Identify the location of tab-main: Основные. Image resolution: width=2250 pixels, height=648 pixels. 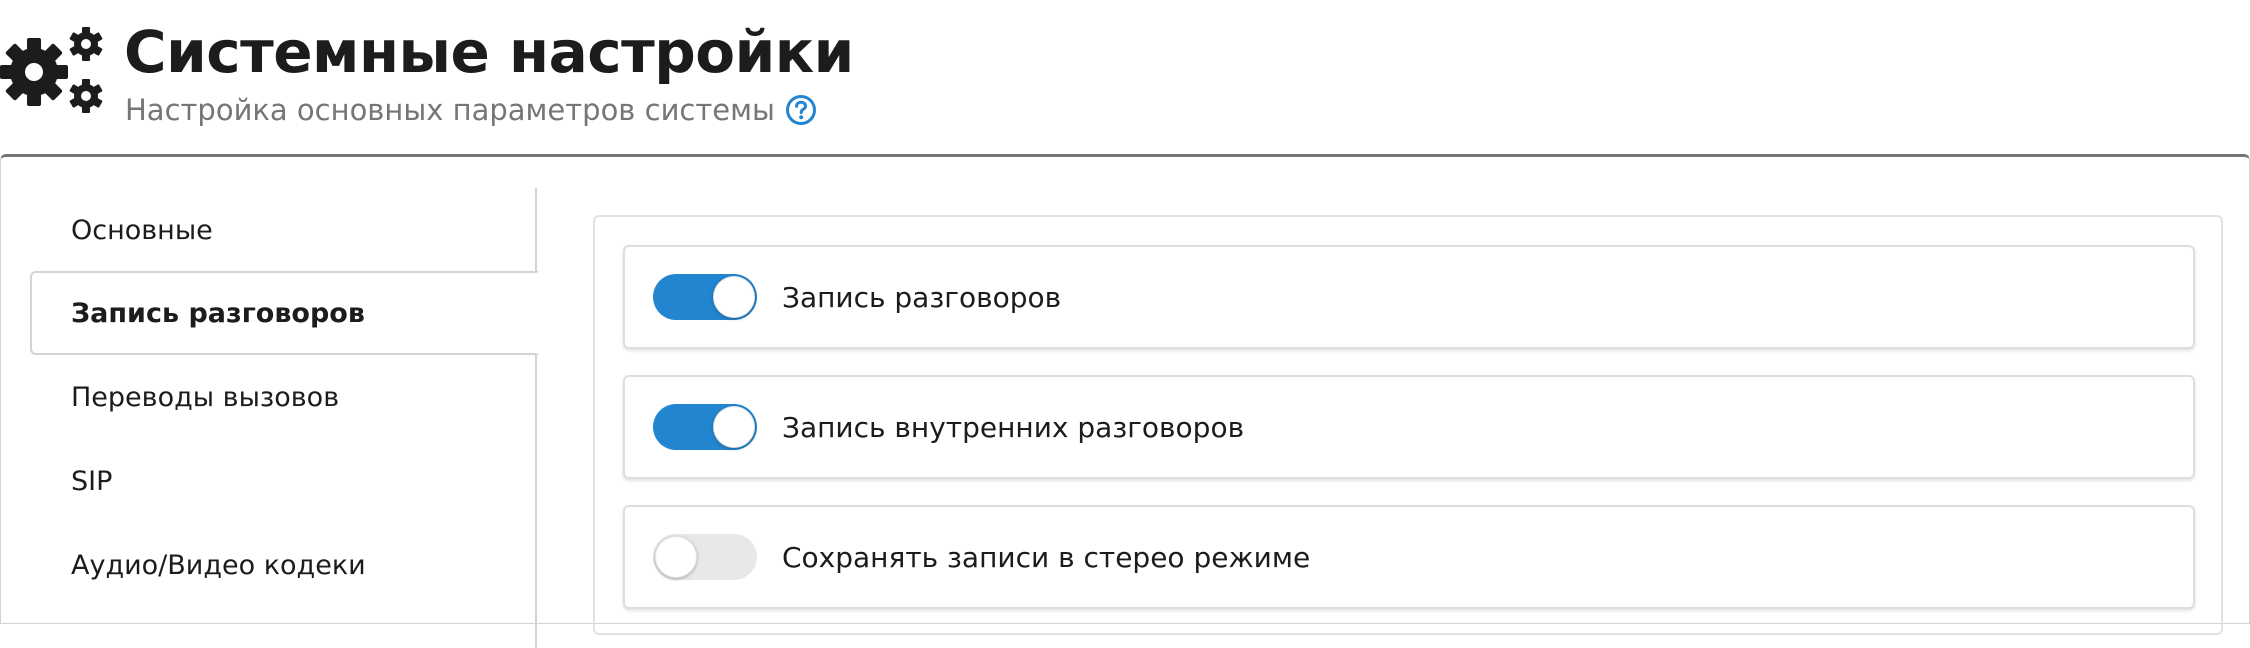
(283, 230).